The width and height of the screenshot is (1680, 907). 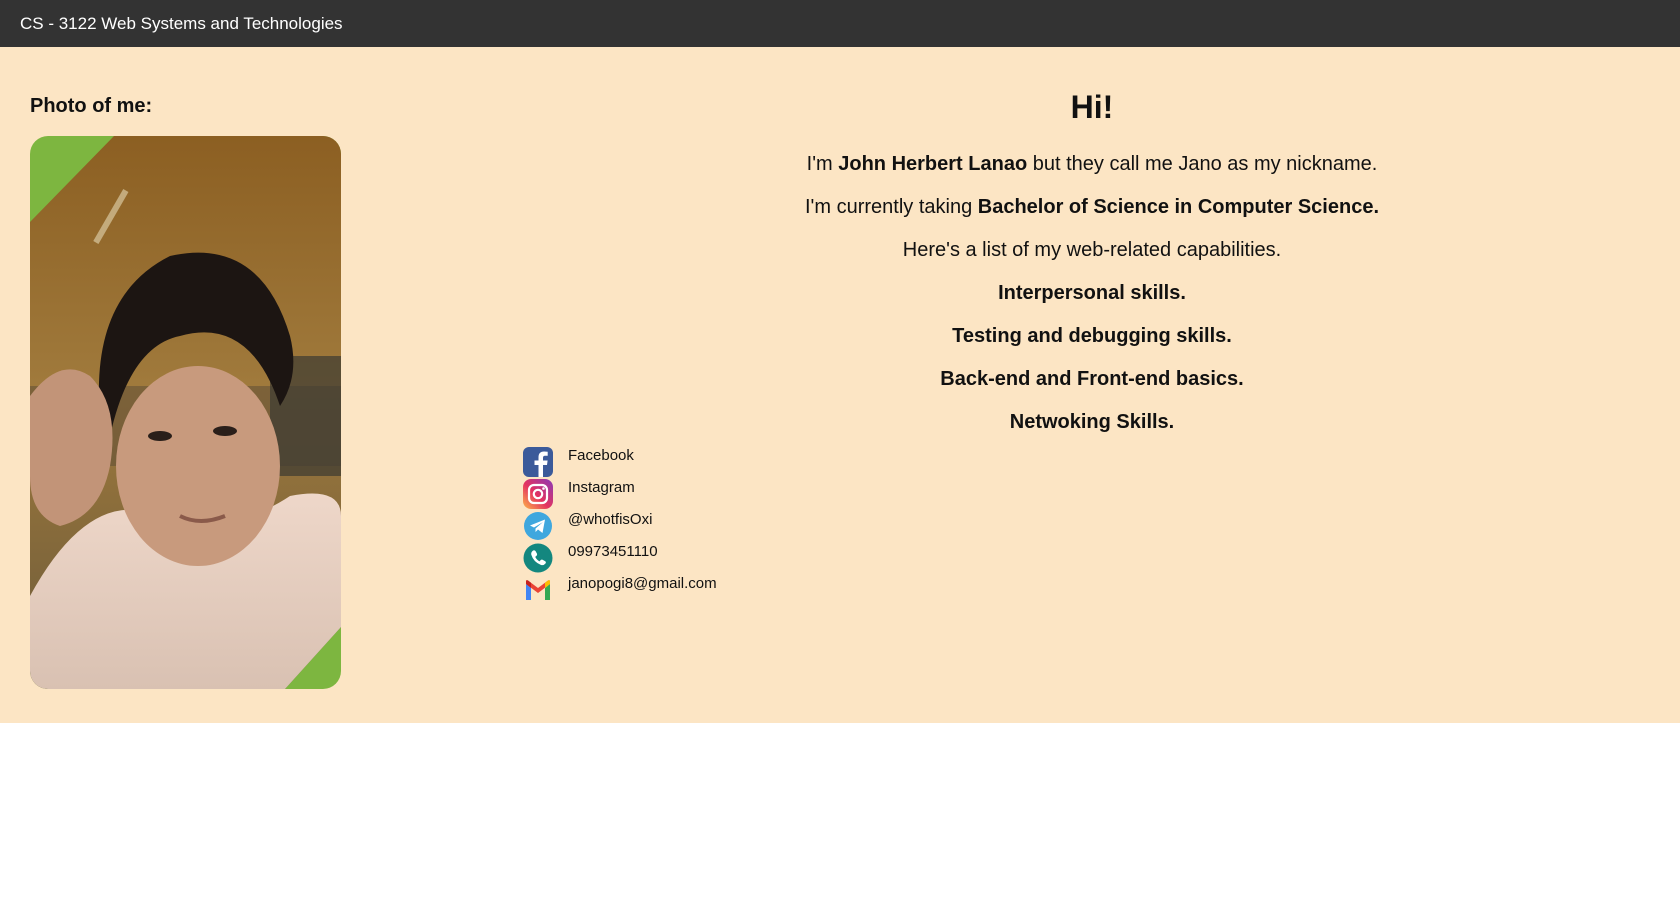 I want to click on contact-text: @whotfisOxi, so click(x=610, y=520).